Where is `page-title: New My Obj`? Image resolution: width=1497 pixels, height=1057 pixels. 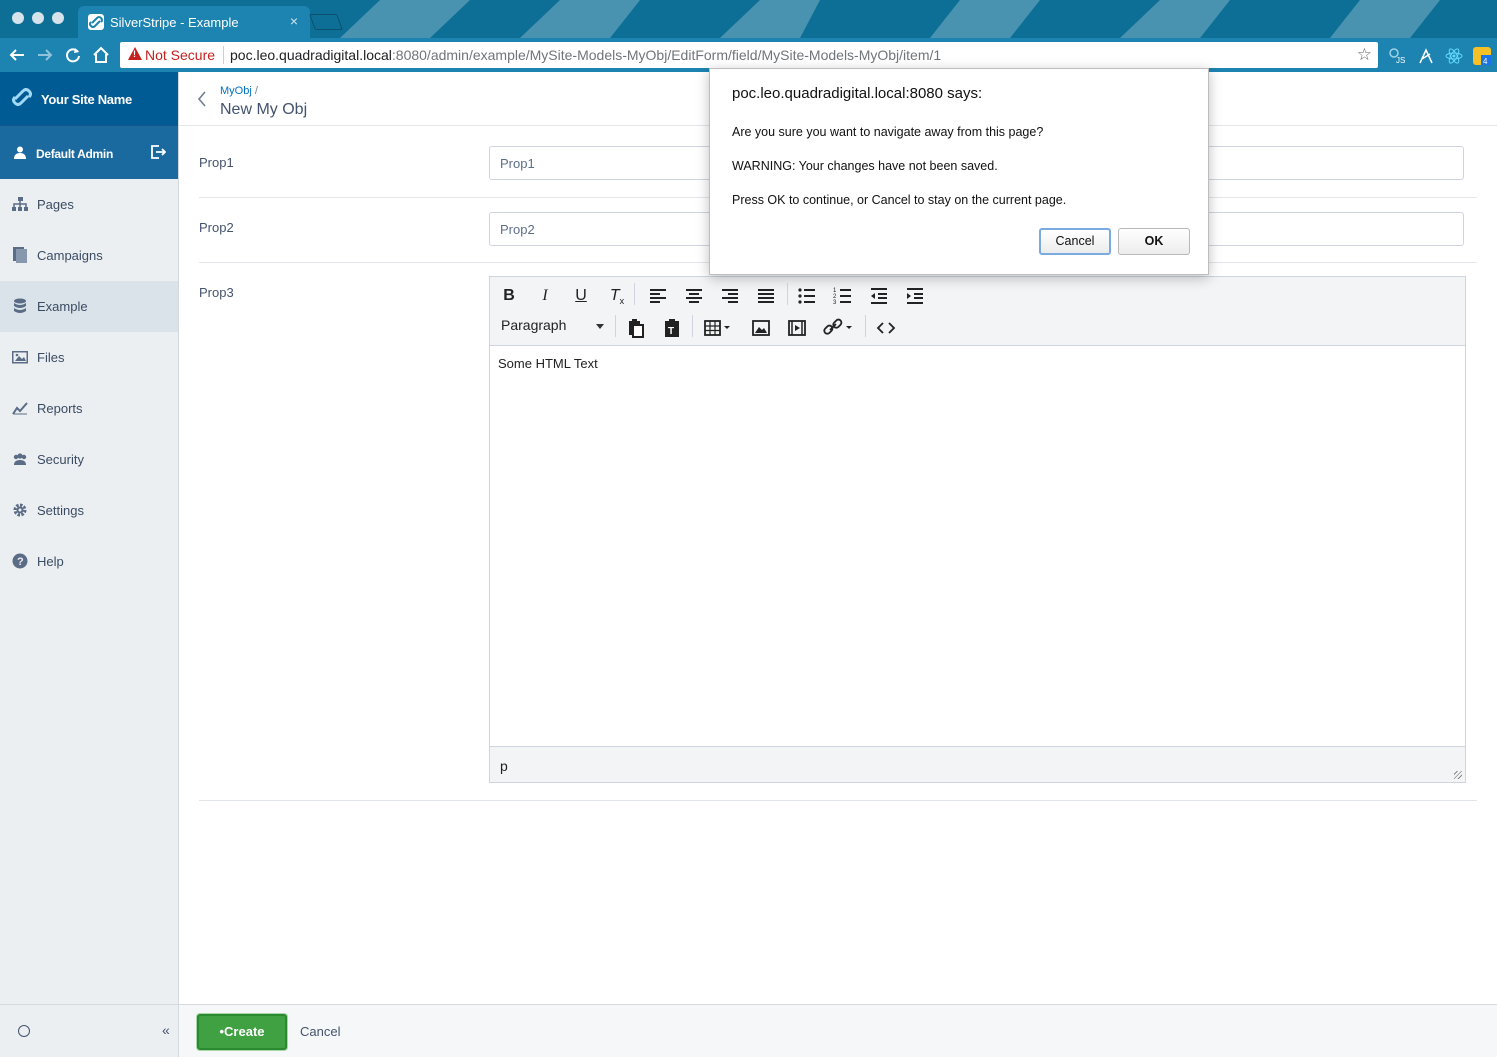 page-title: New My Obj is located at coordinates (264, 109).